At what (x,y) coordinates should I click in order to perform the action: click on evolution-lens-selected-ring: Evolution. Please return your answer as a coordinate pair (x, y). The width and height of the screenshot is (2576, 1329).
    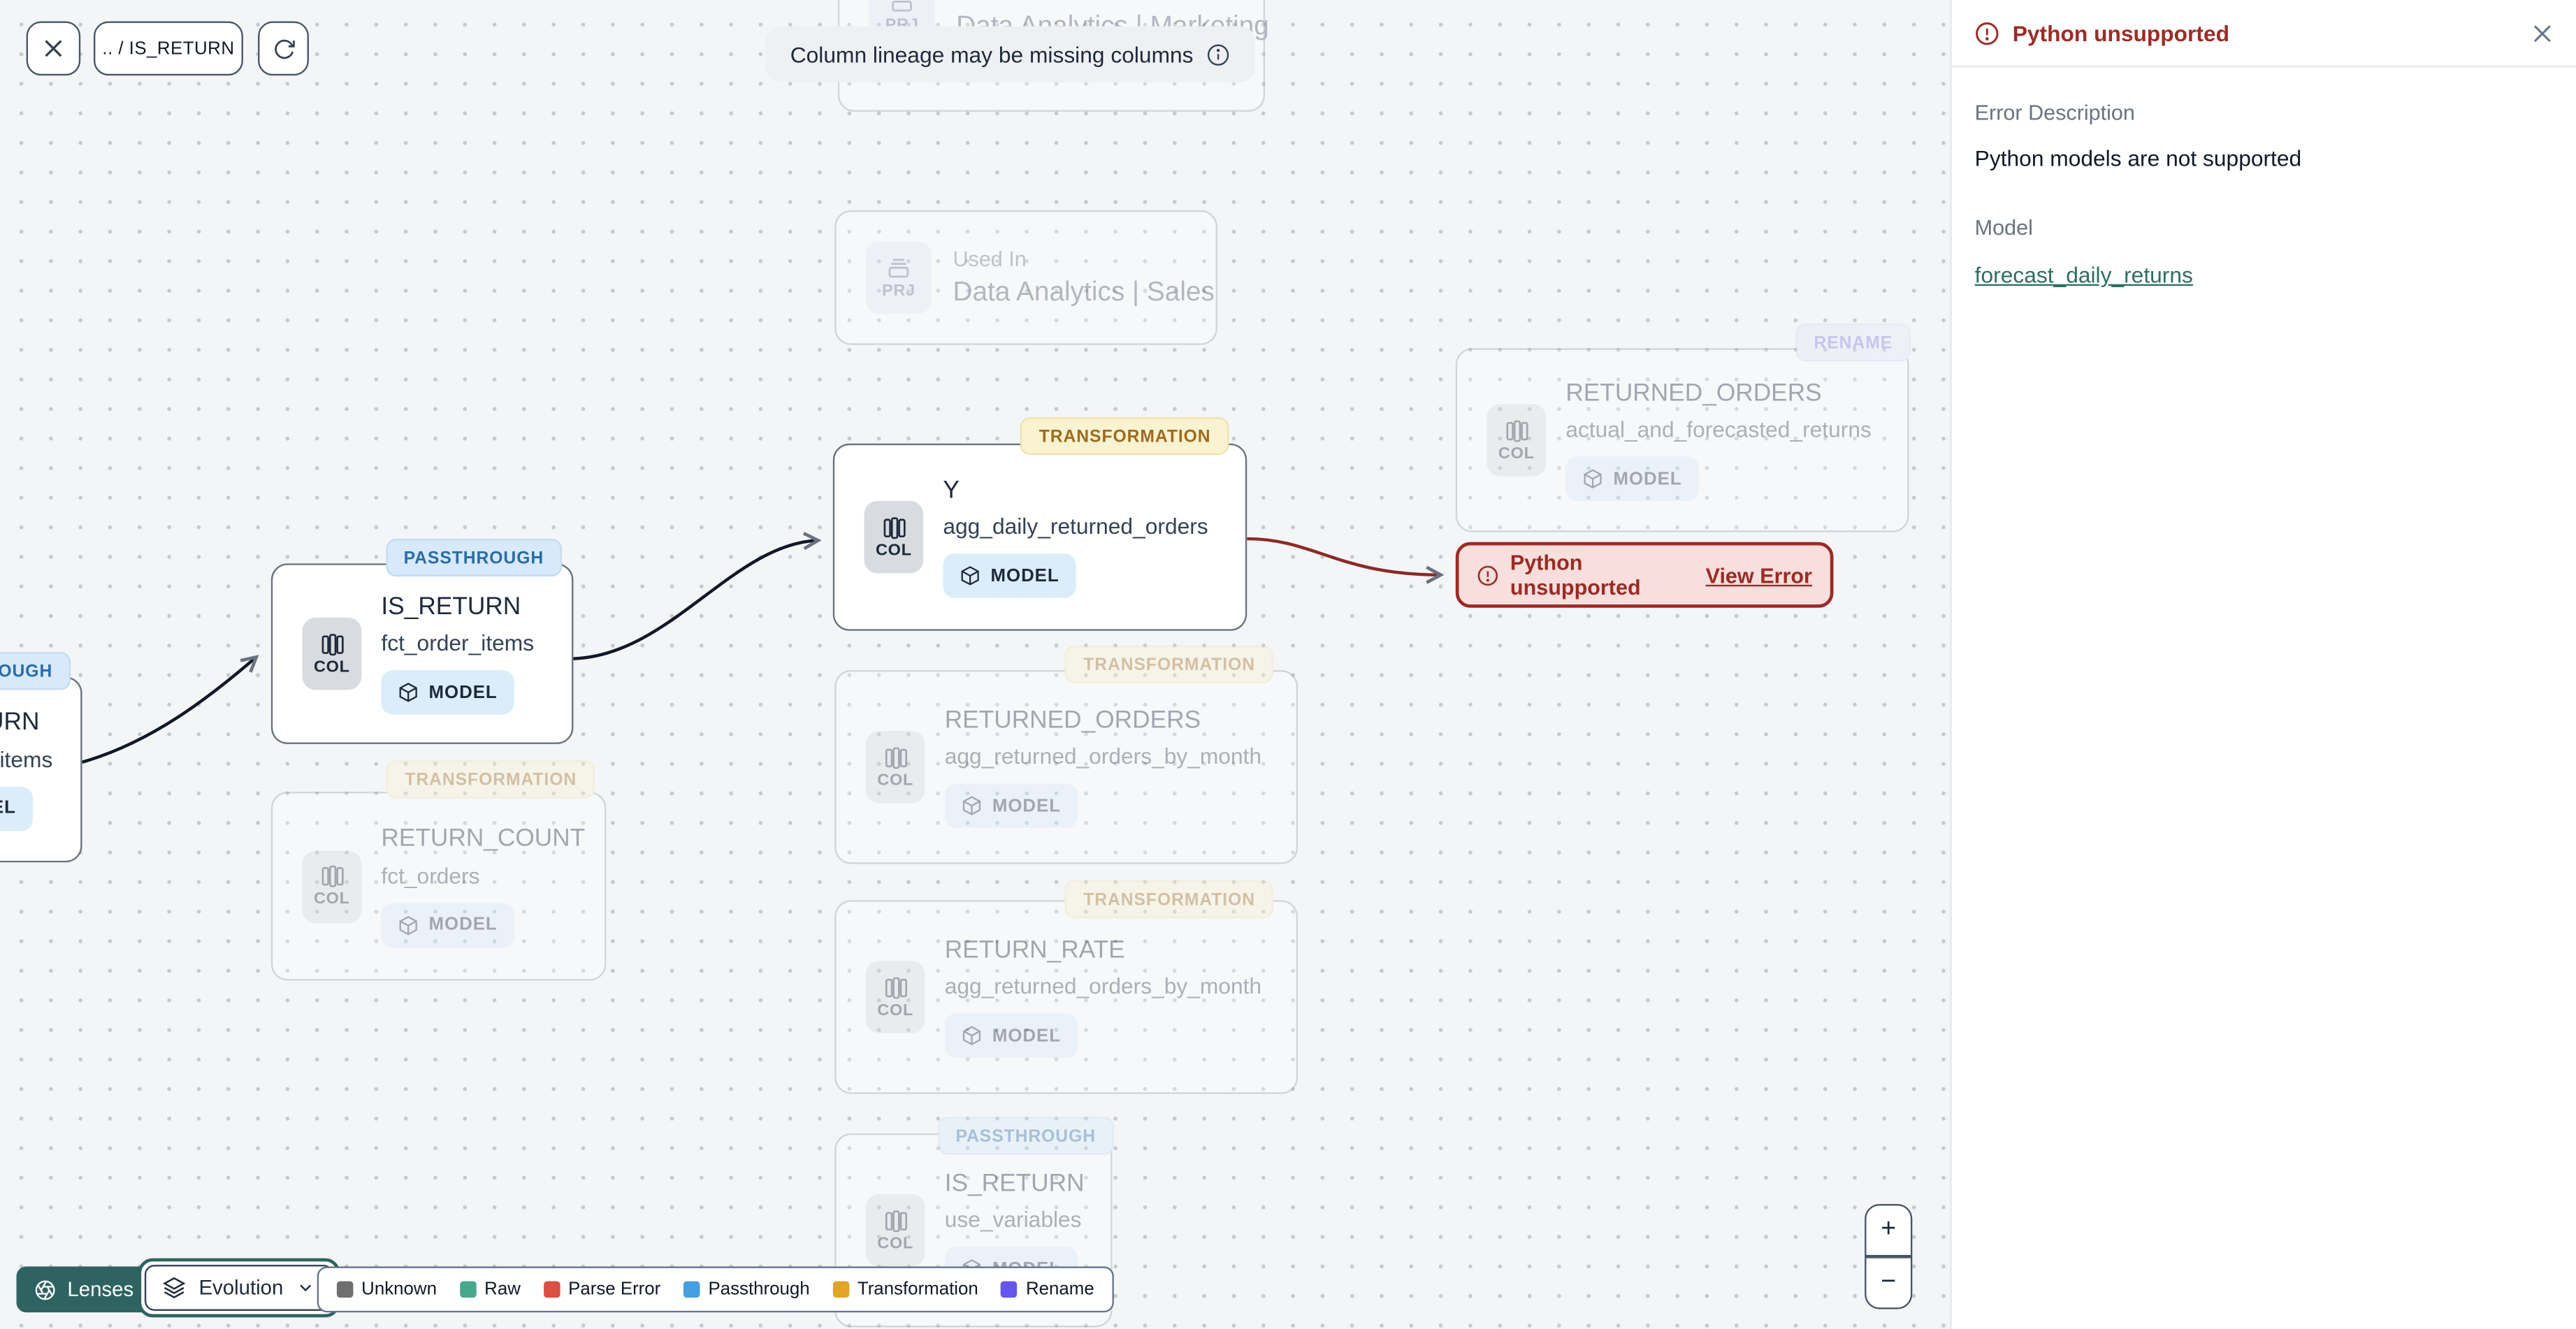
    Looking at the image, I should click on (239, 1288).